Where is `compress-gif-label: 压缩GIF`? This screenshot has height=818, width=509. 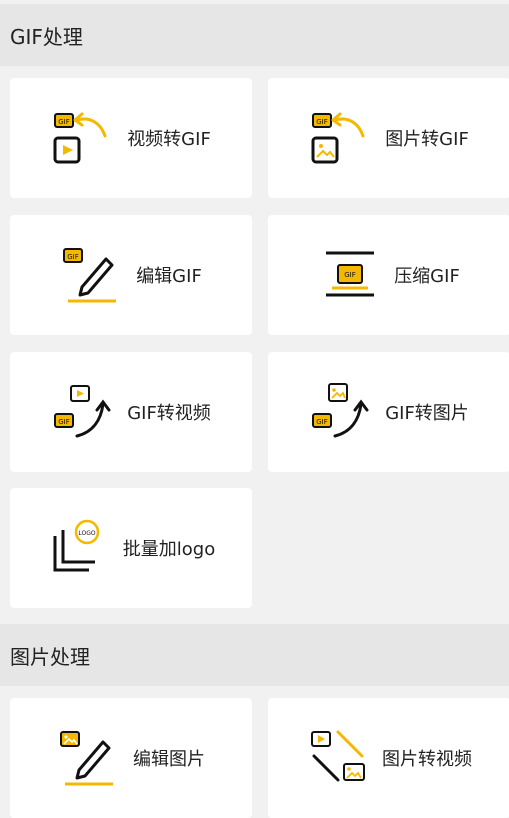 compress-gif-label: 压缩GIF is located at coordinates (427, 276).